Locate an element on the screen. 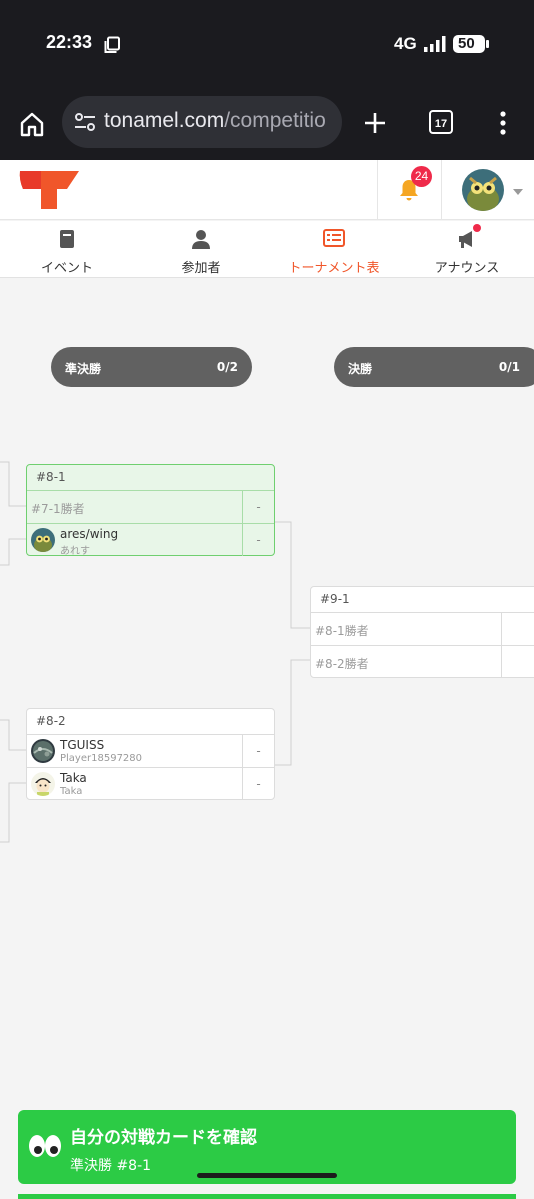 The height and width of the screenshot is (1199, 534). slot-placeholder: #8-2勝者 is located at coordinates (342, 664).